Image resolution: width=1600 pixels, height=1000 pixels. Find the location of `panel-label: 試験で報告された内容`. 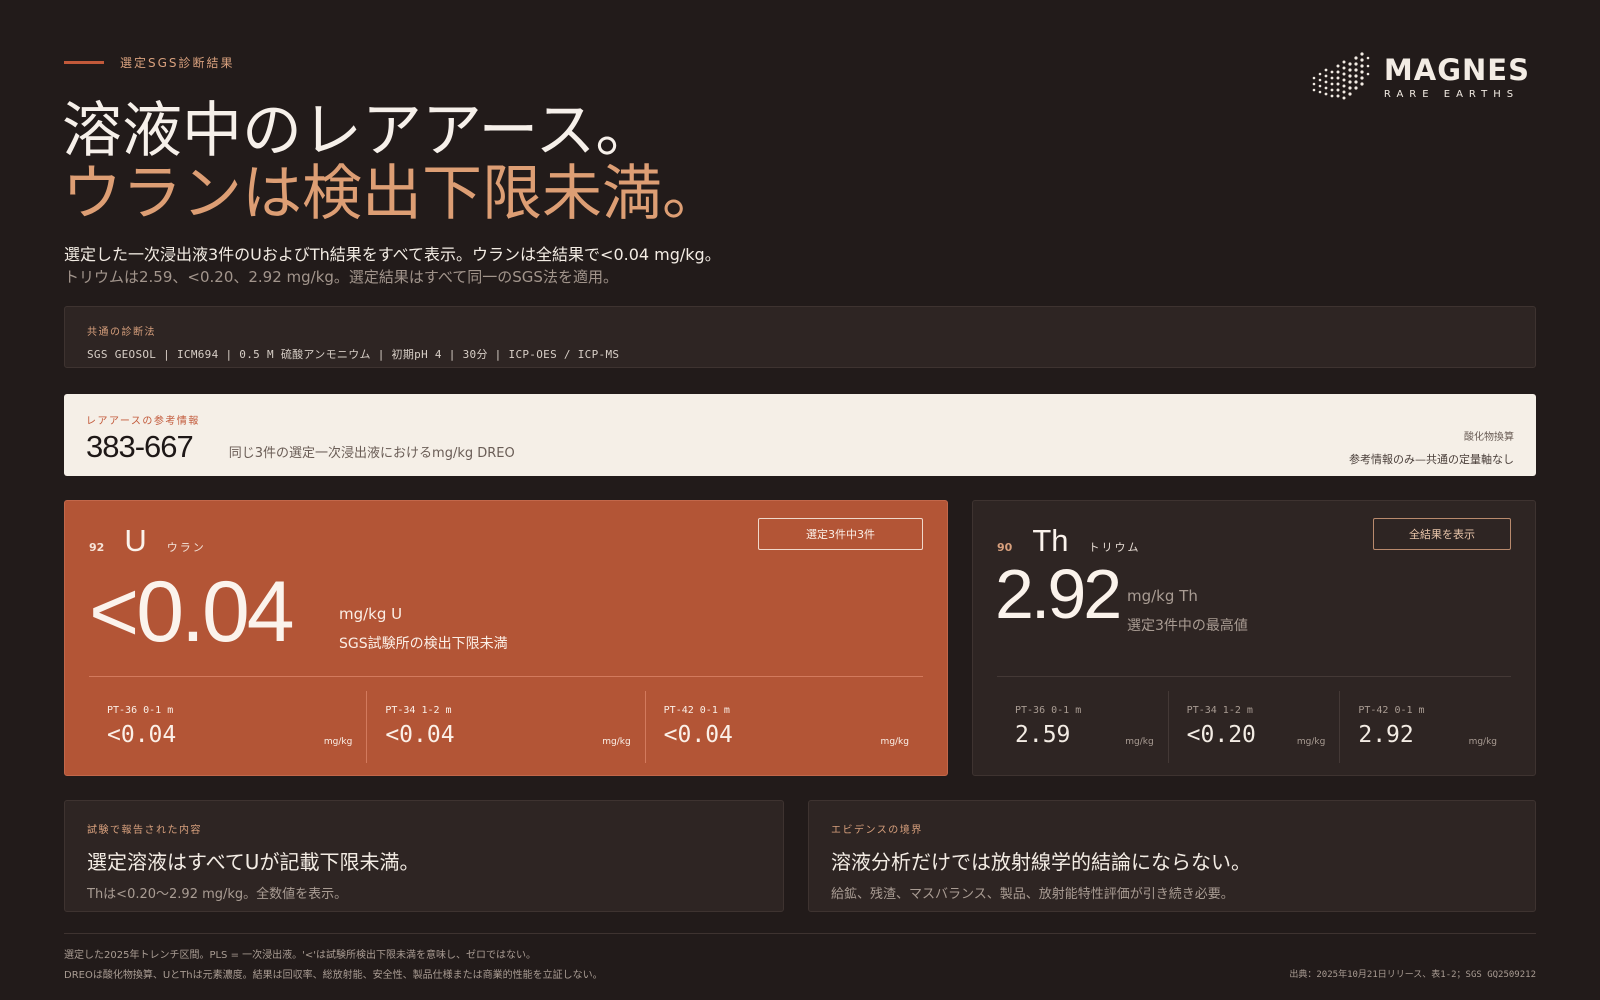

panel-label: 試験で報告された内容 is located at coordinates (144, 830).